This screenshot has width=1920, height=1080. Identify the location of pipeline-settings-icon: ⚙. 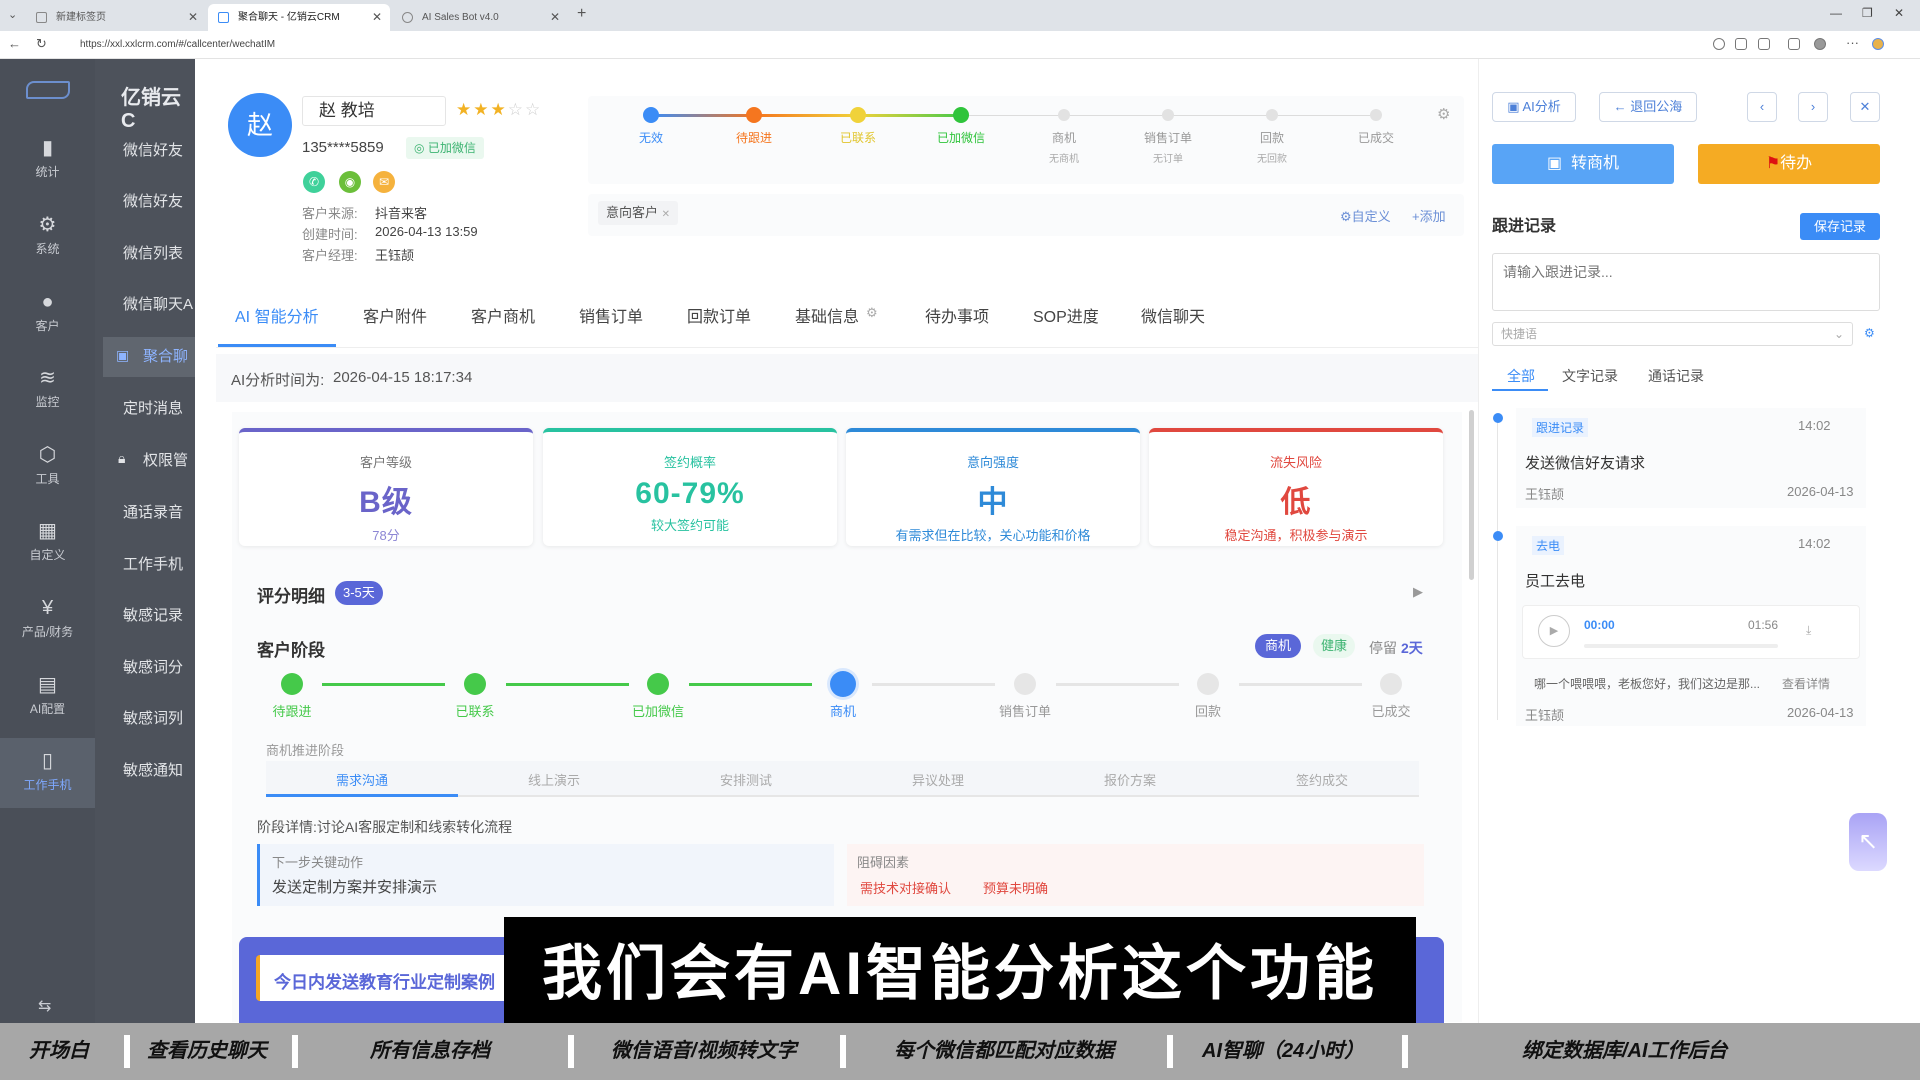
(1443, 114).